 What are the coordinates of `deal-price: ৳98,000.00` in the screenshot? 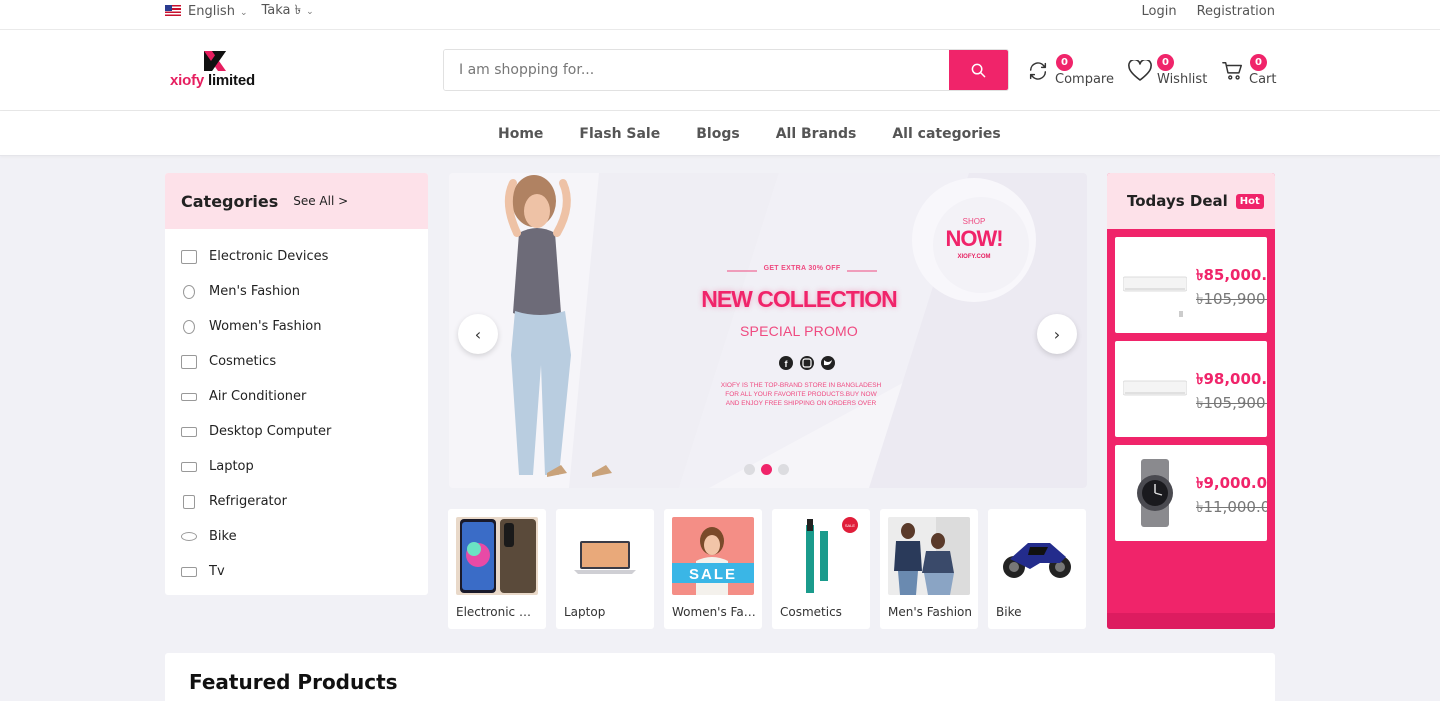 It's located at (1231, 379).